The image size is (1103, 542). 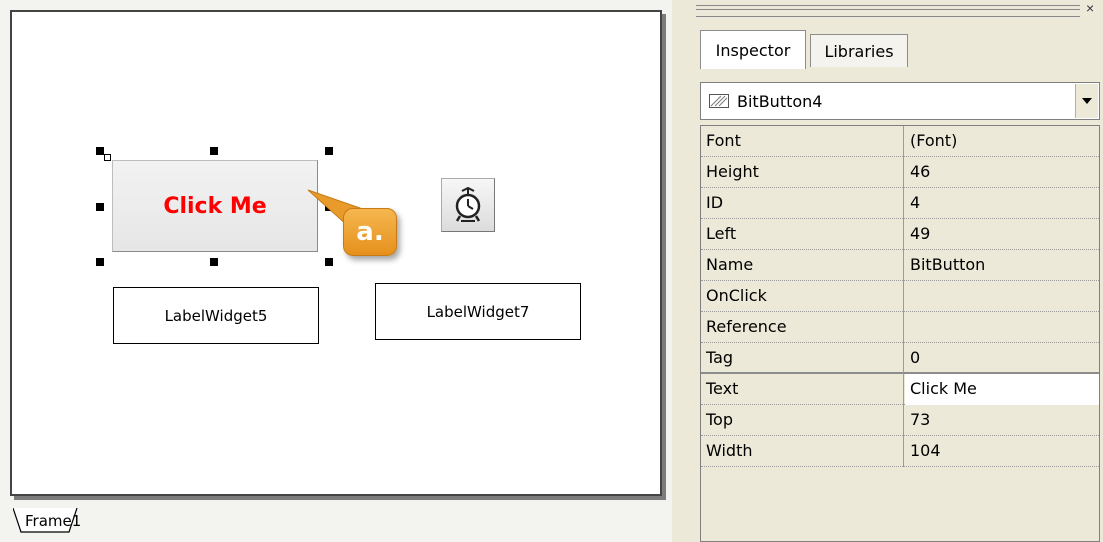 What do you see at coordinates (478, 311) in the screenshot?
I see `label-widget-7: LabelWidget7` at bounding box center [478, 311].